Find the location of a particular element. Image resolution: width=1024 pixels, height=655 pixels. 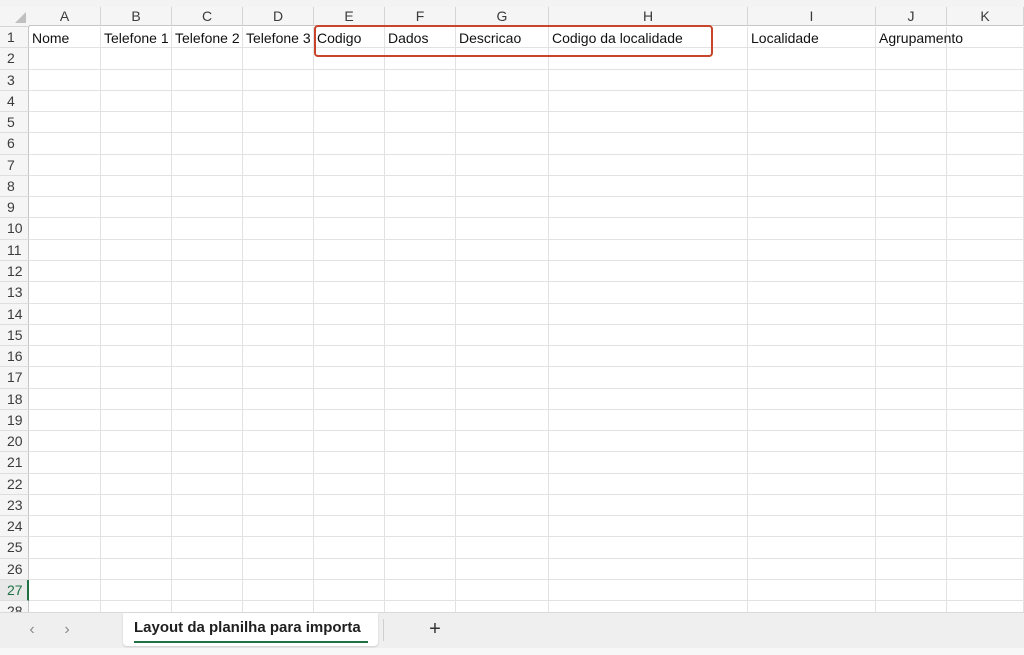

row-header-7: 7 is located at coordinates (14, 165).